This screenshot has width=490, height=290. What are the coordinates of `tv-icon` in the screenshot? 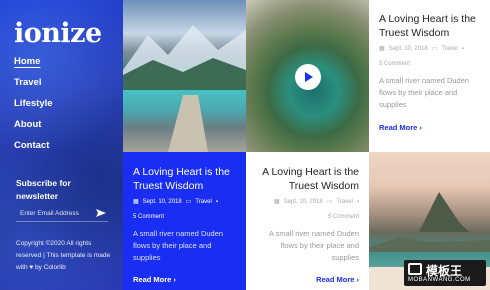 It's located at (415, 269).